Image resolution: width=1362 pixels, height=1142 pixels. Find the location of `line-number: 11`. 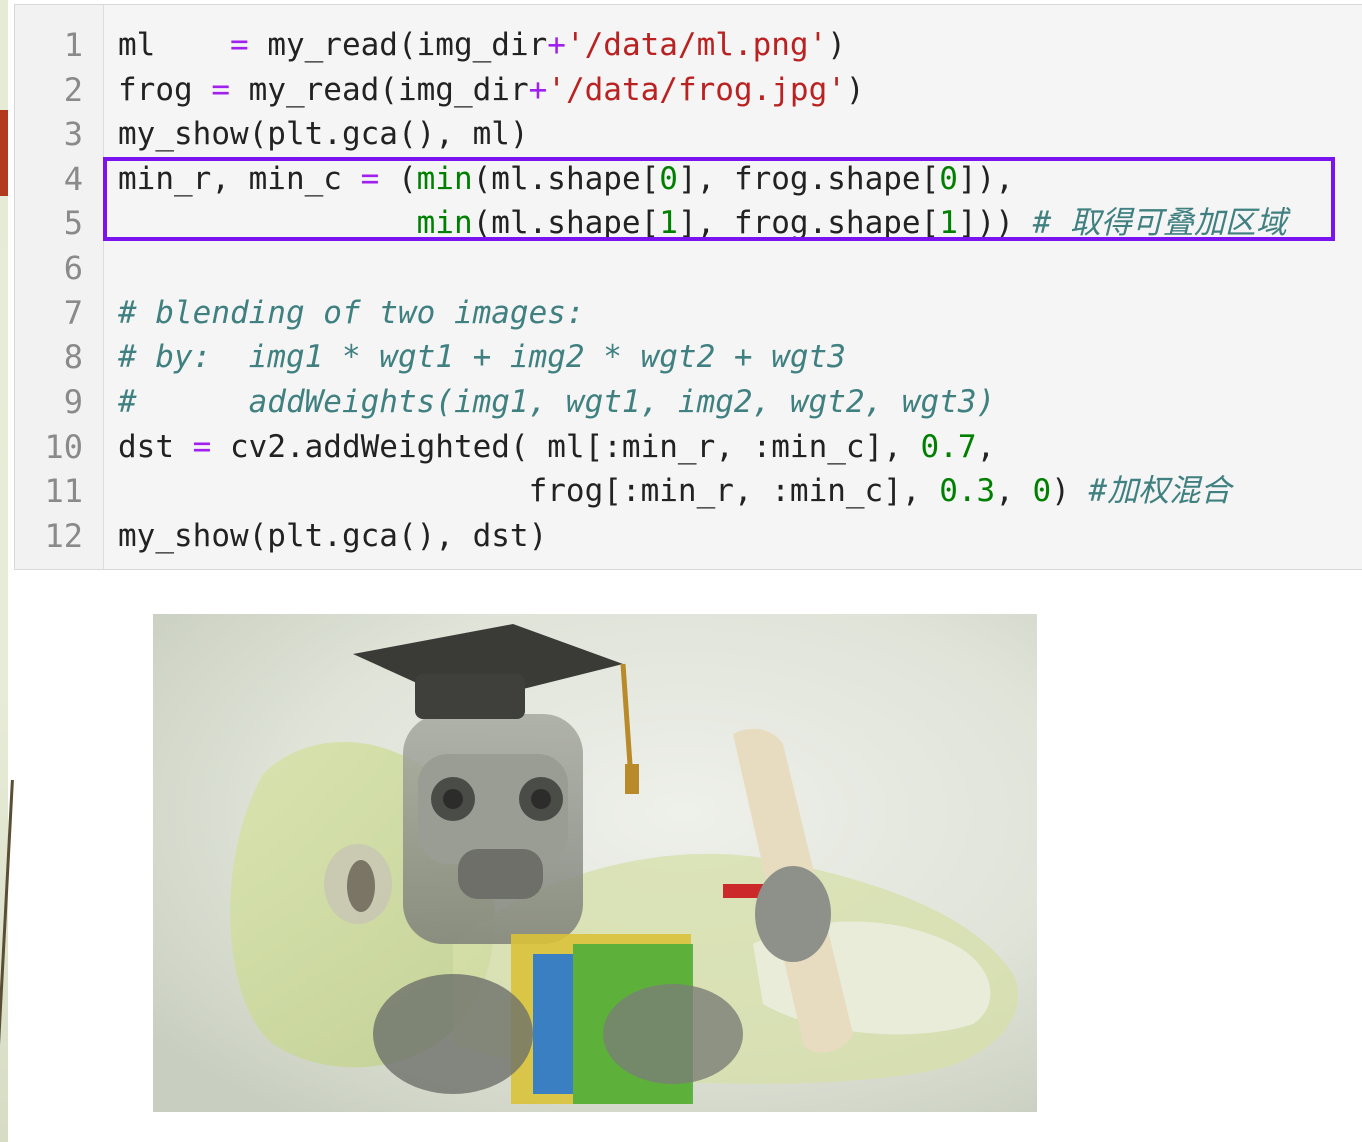

line-number: 11 is located at coordinates (63, 491).